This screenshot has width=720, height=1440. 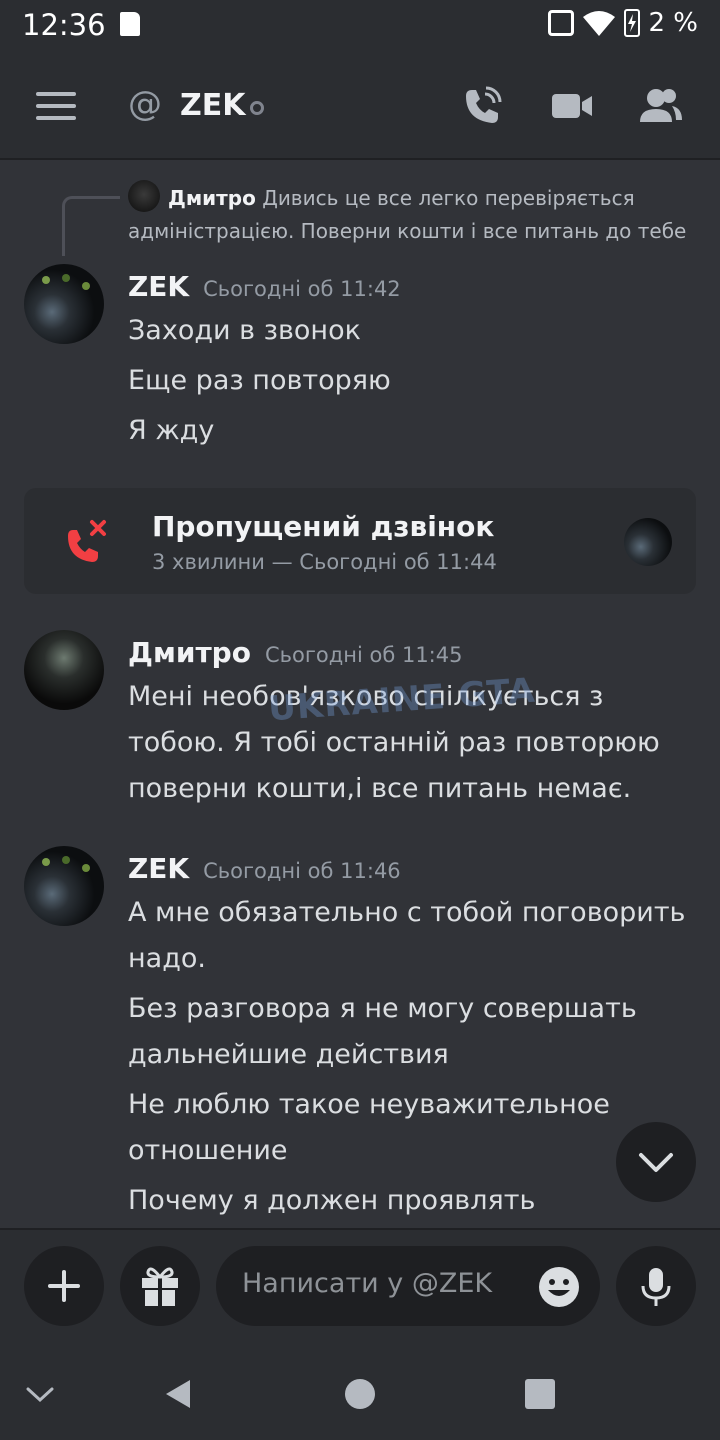 What do you see at coordinates (367, 1283) in the screenshot?
I see `message-input-placeholder: Написати у @ZEK` at bounding box center [367, 1283].